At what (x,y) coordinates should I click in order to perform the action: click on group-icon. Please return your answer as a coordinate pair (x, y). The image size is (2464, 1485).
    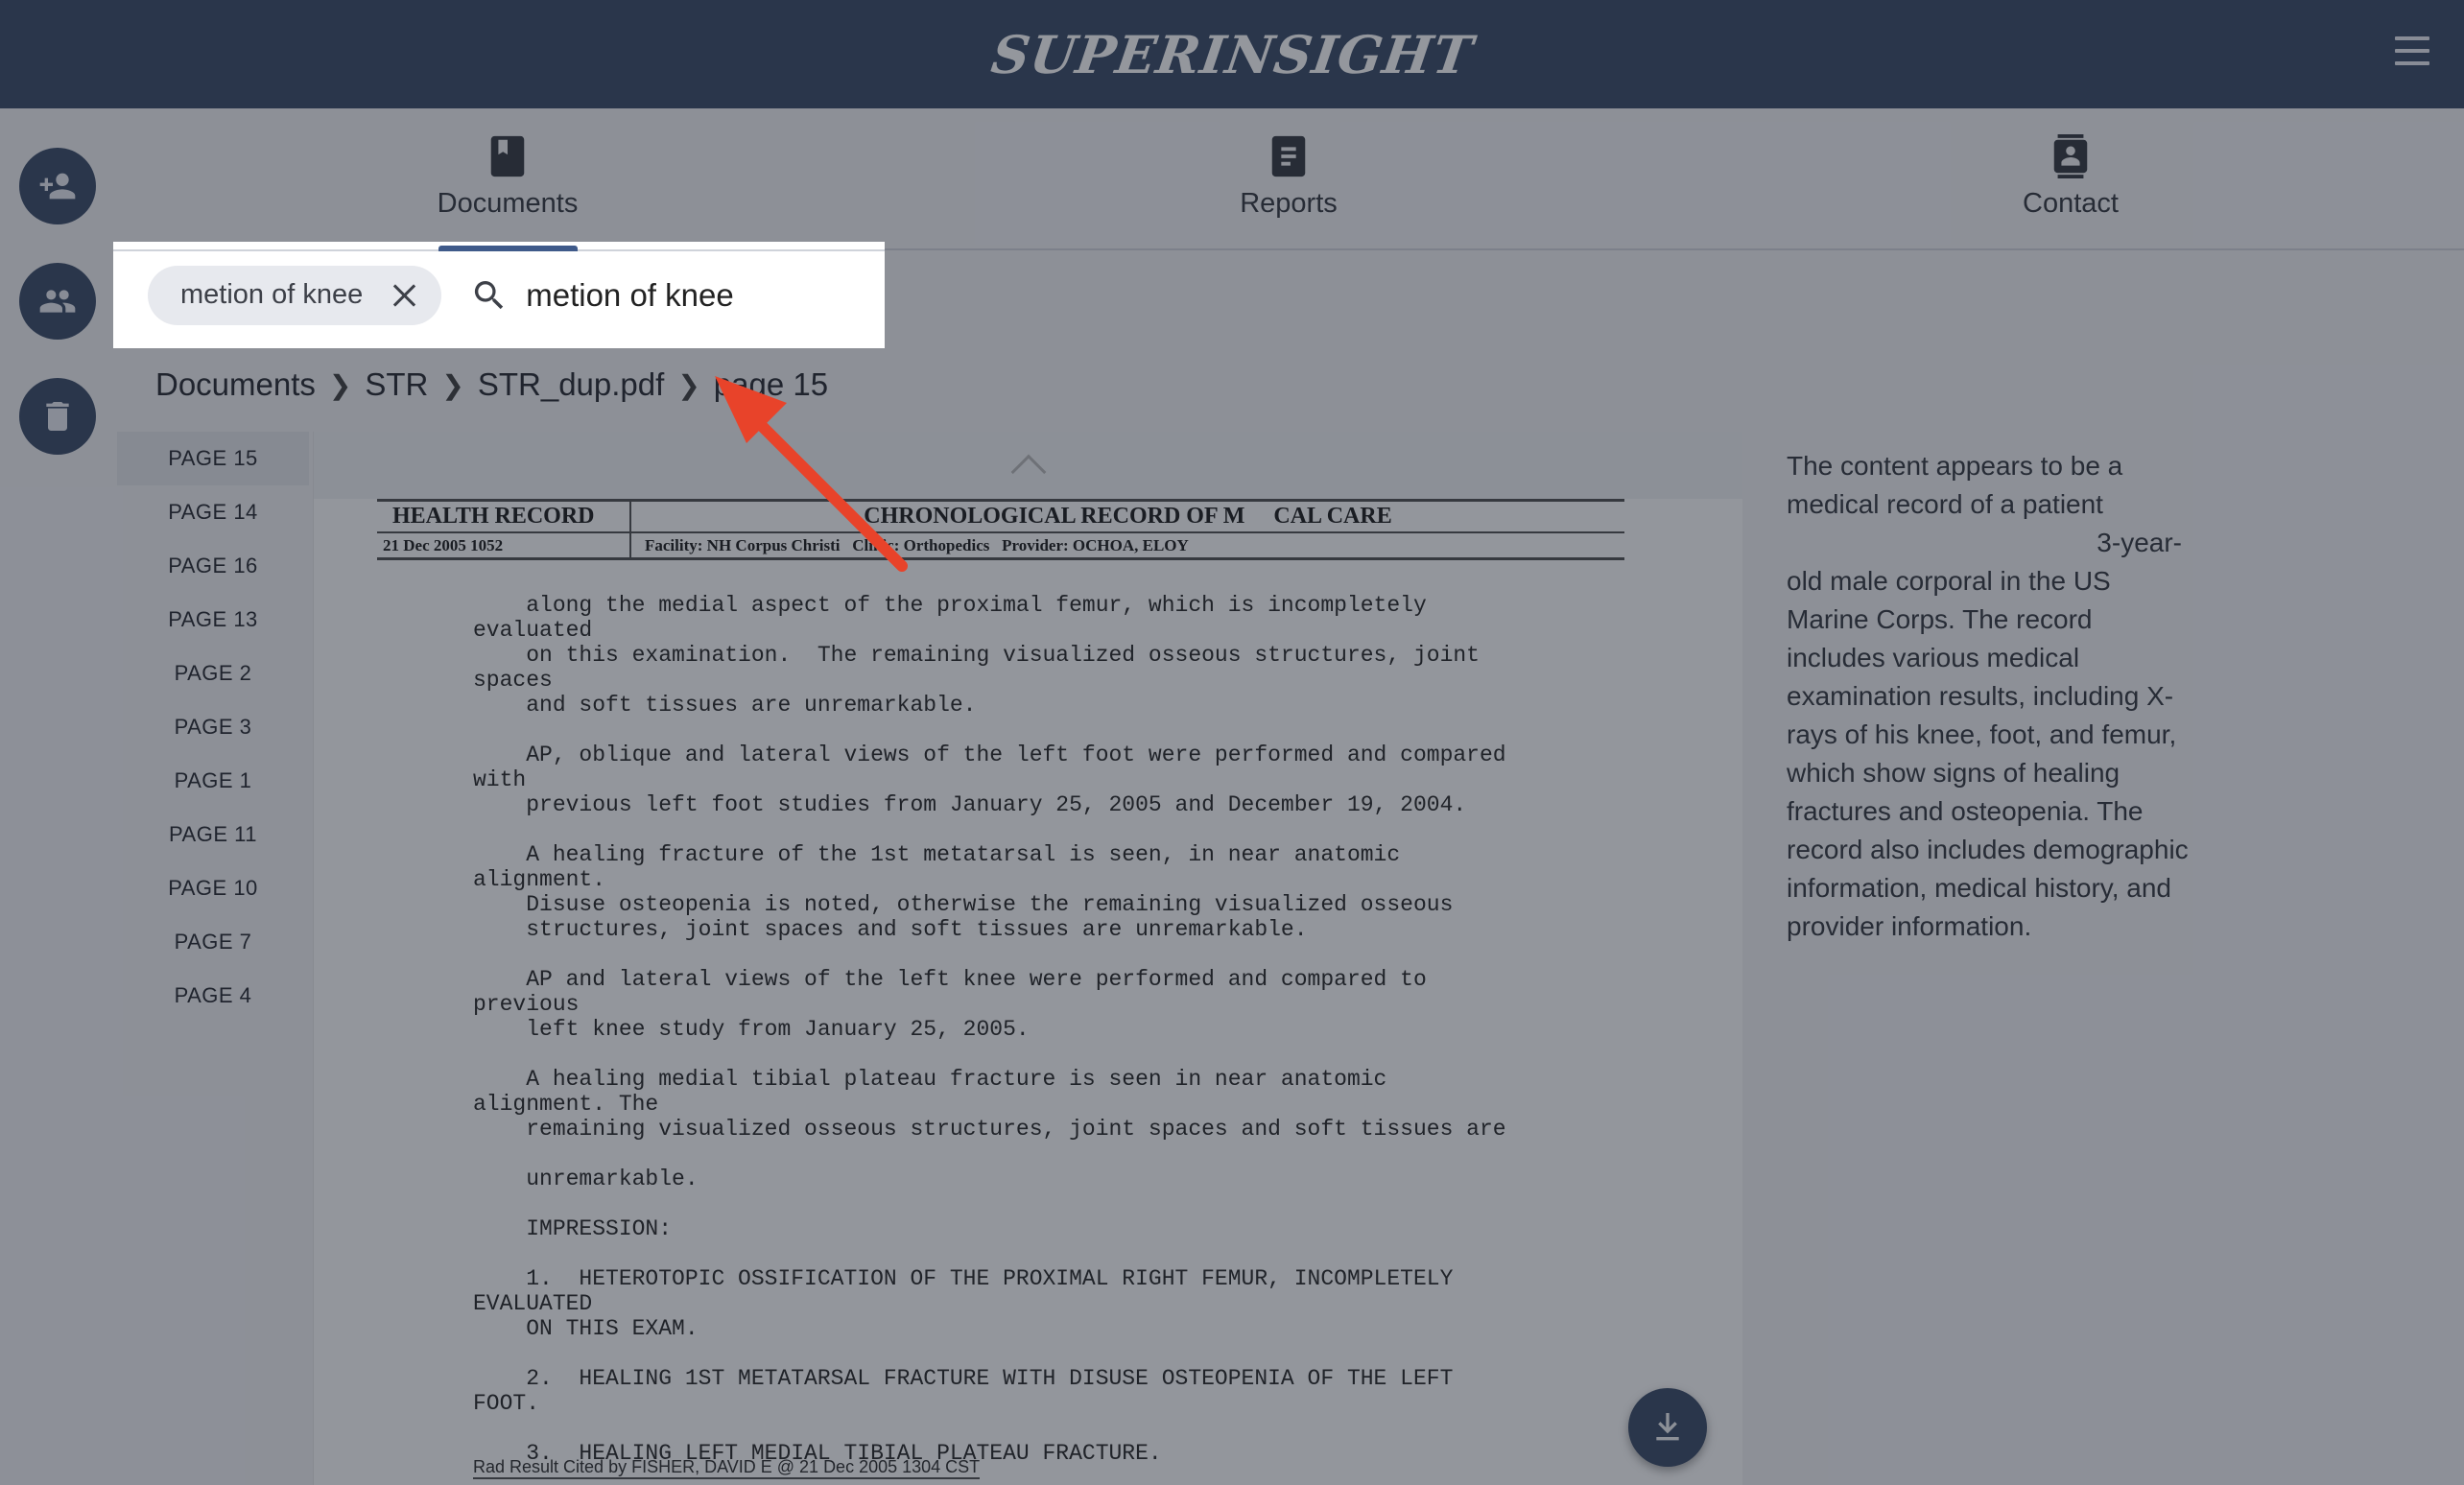
    Looking at the image, I should click on (57, 302).